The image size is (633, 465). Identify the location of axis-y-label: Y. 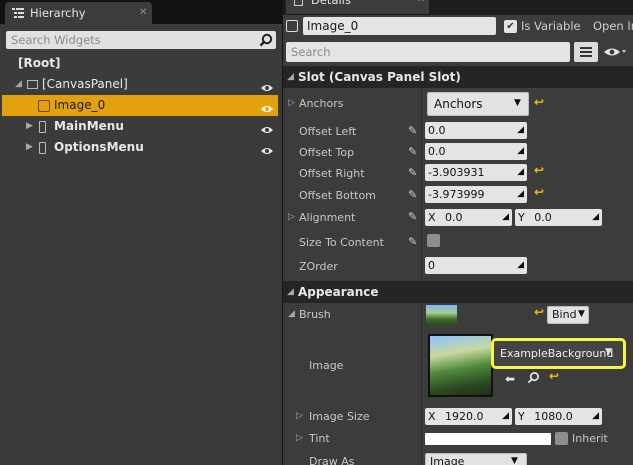
(521, 217).